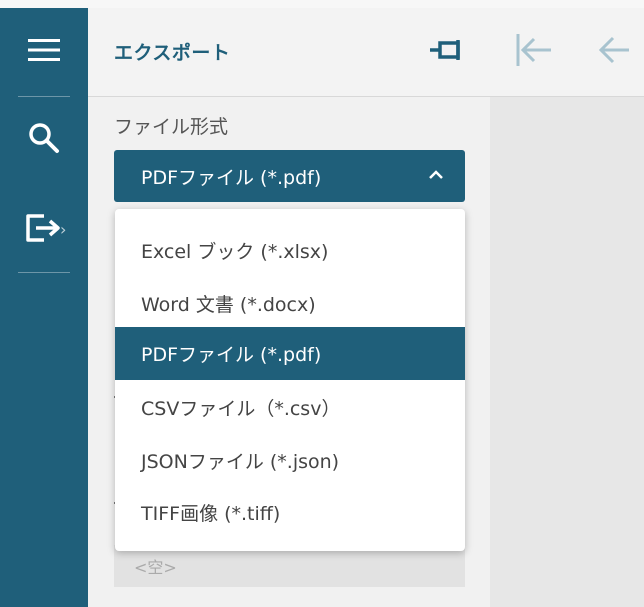 This screenshot has width=644, height=607. I want to click on empty-placeholder: <空>, so click(155, 567).